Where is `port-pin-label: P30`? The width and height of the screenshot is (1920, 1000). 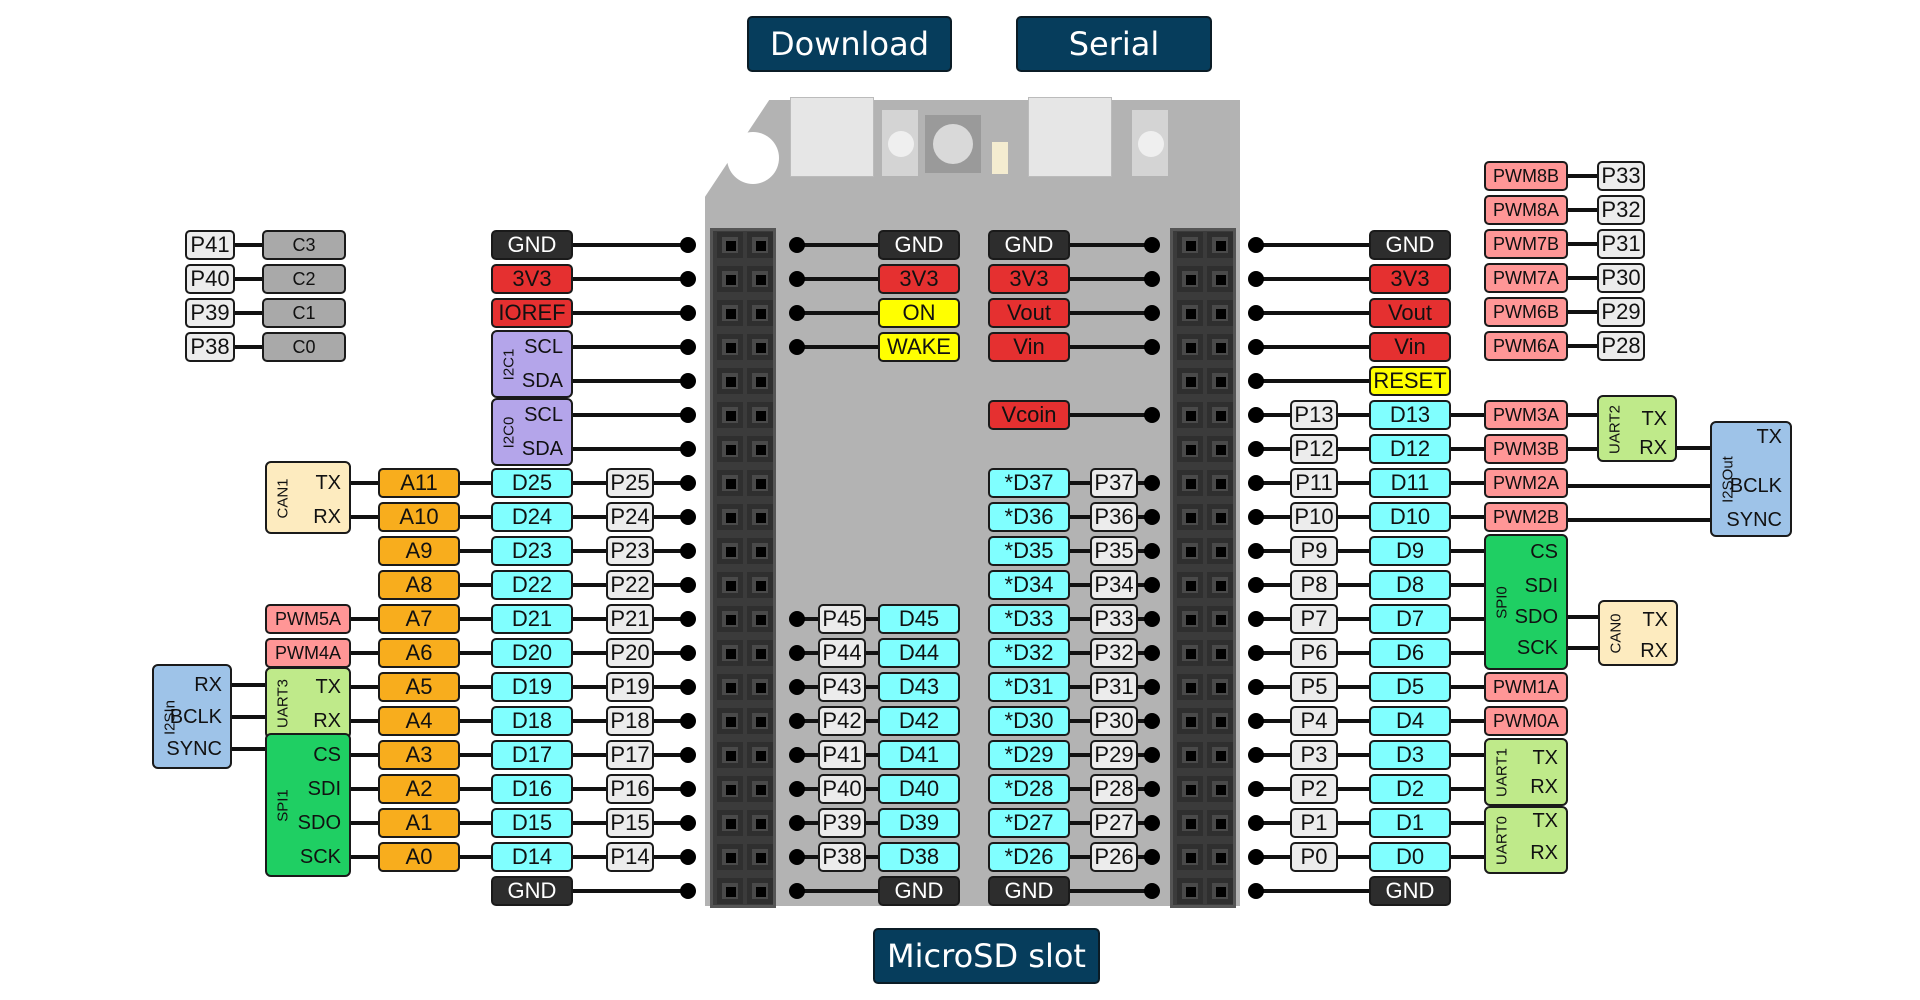 port-pin-label: P30 is located at coordinates (1621, 278).